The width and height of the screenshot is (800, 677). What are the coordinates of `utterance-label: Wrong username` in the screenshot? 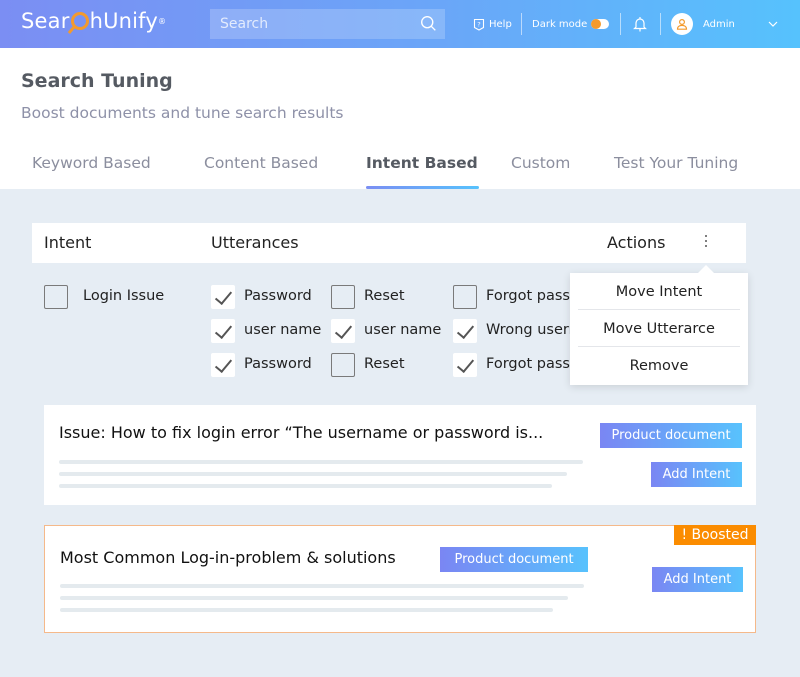 It's located at (529, 330).